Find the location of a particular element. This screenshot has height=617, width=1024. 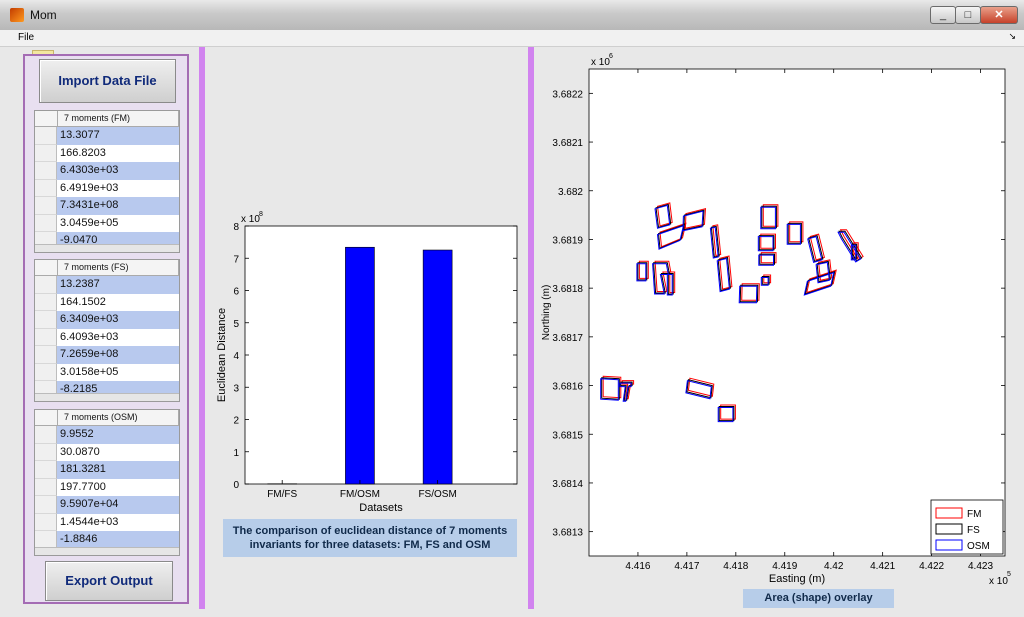

table-column-header: 7 moments (FM) is located at coordinates (118, 118).